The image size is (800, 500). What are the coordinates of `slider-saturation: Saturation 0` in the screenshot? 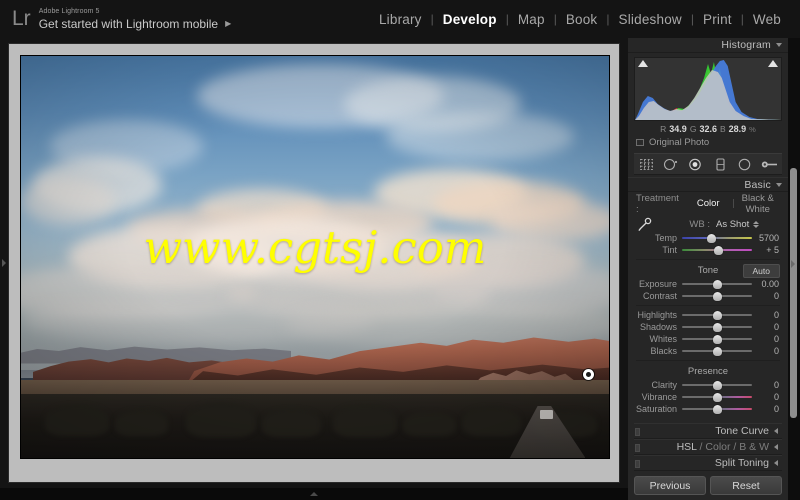 It's located at (708, 409).